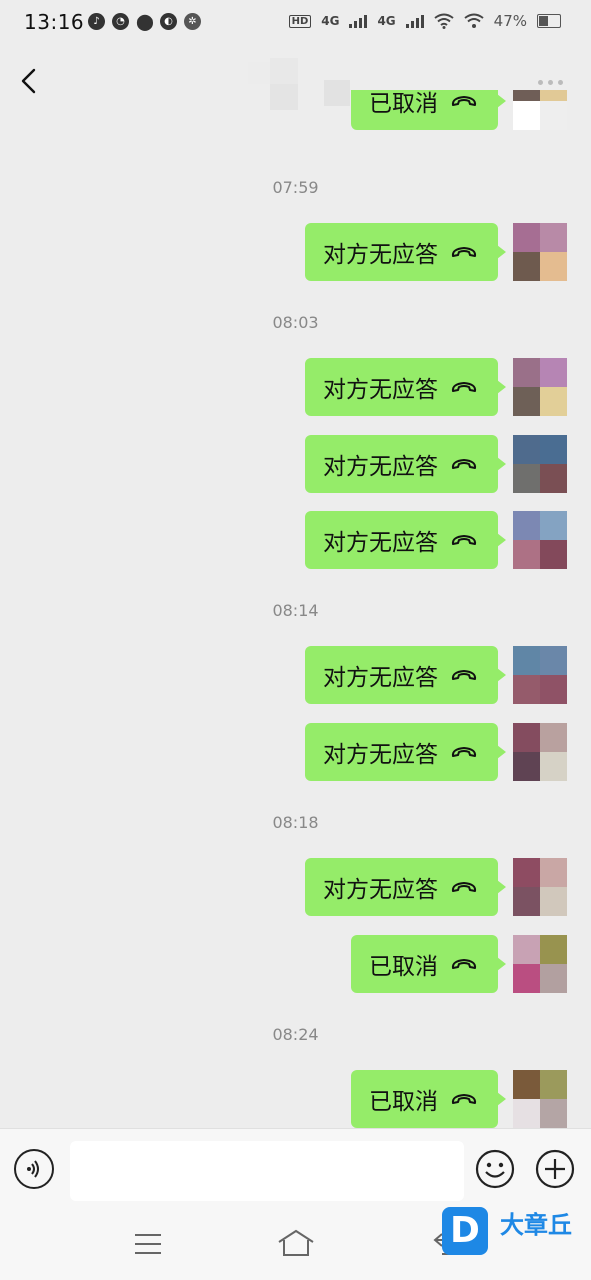 The width and height of the screenshot is (591, 1280). Describe the element at coordinates (549, 21) in the screenshot. I see `battery-icon` at that location.